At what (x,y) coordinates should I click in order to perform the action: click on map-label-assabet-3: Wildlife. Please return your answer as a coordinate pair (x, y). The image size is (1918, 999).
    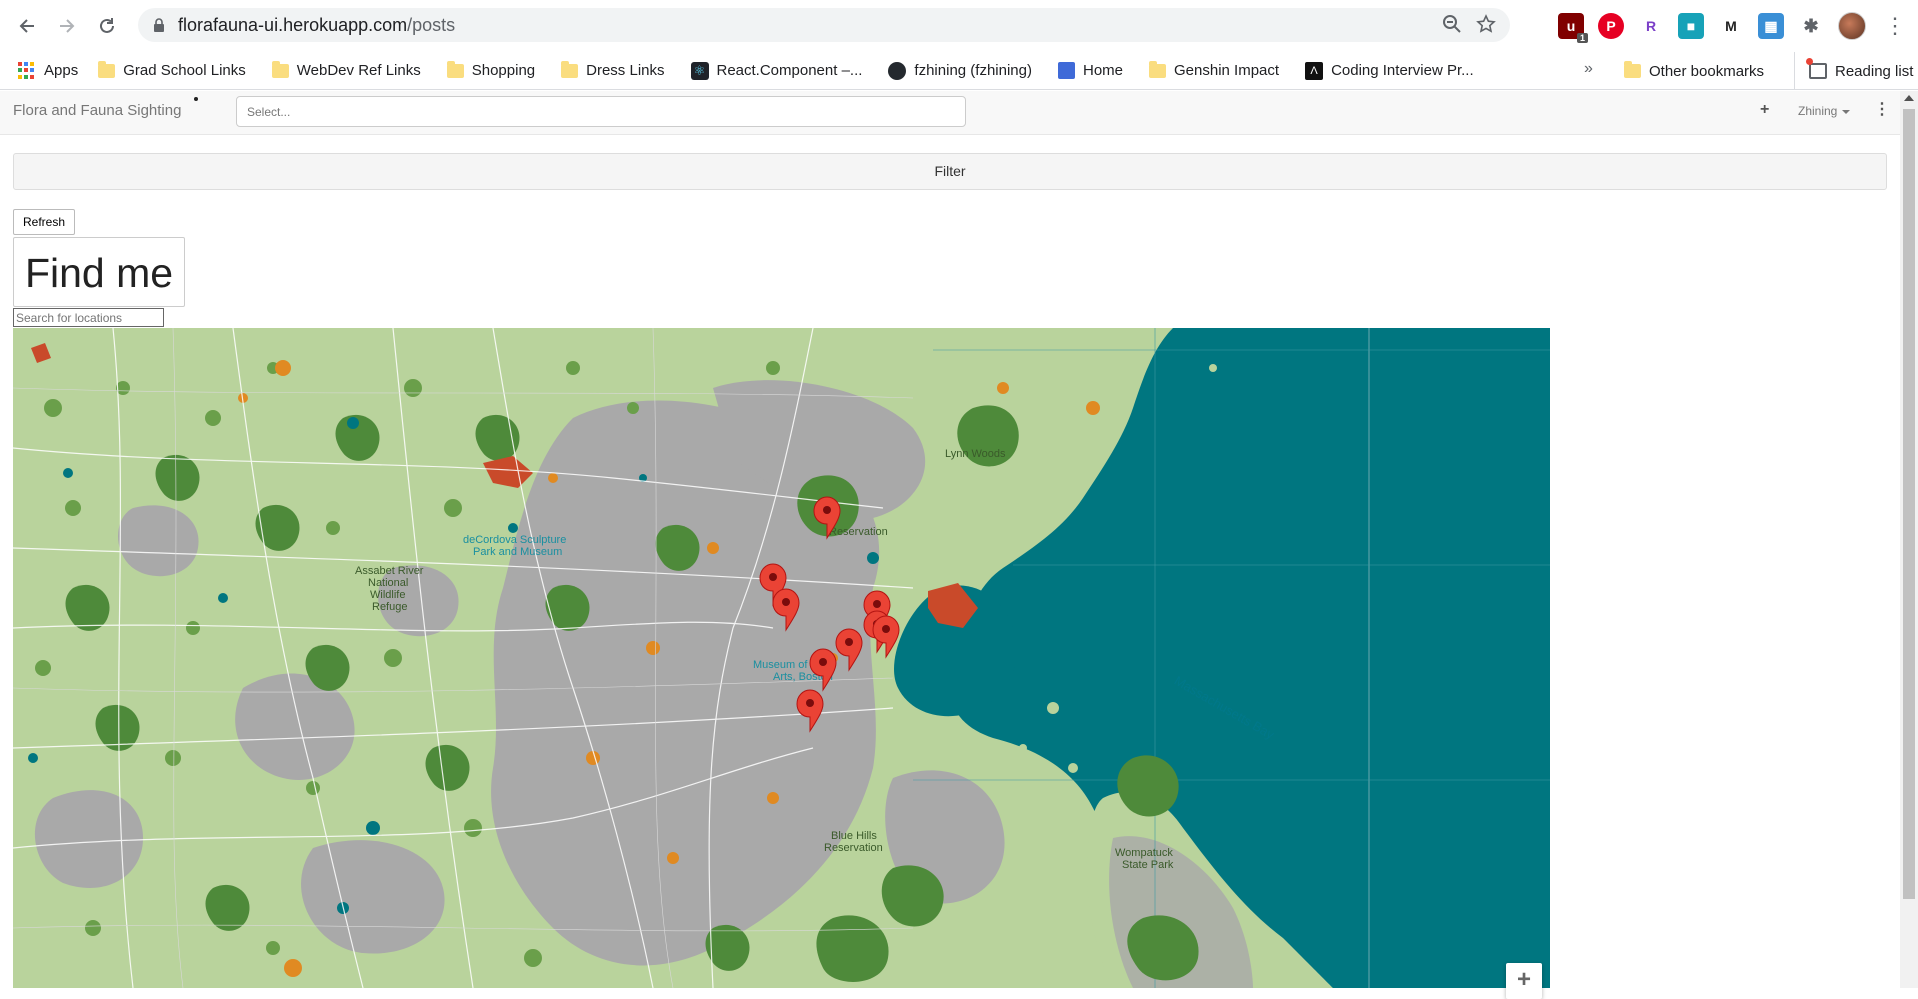
    Looking at the image, I should click on (388, 595).